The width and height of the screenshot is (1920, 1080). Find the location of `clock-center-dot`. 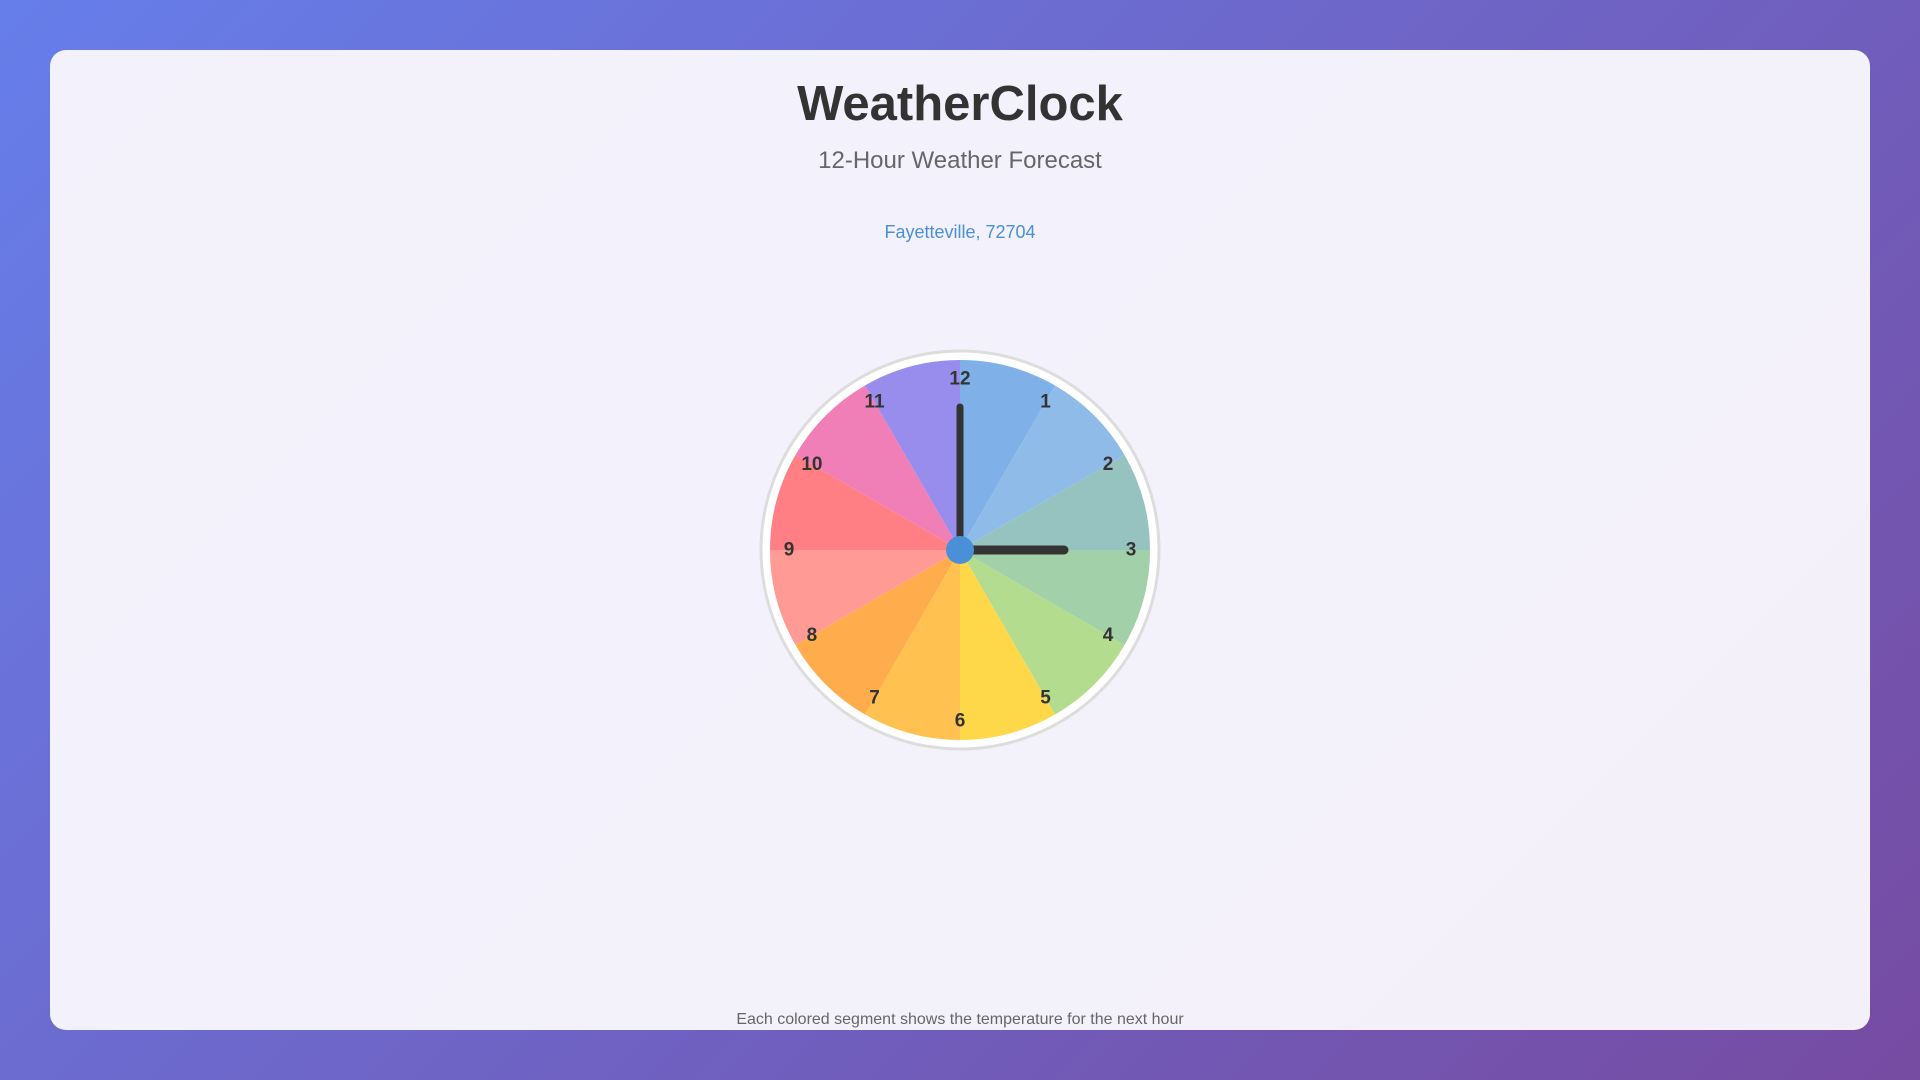

clock-center-dot is located at coordinates (960, 550).